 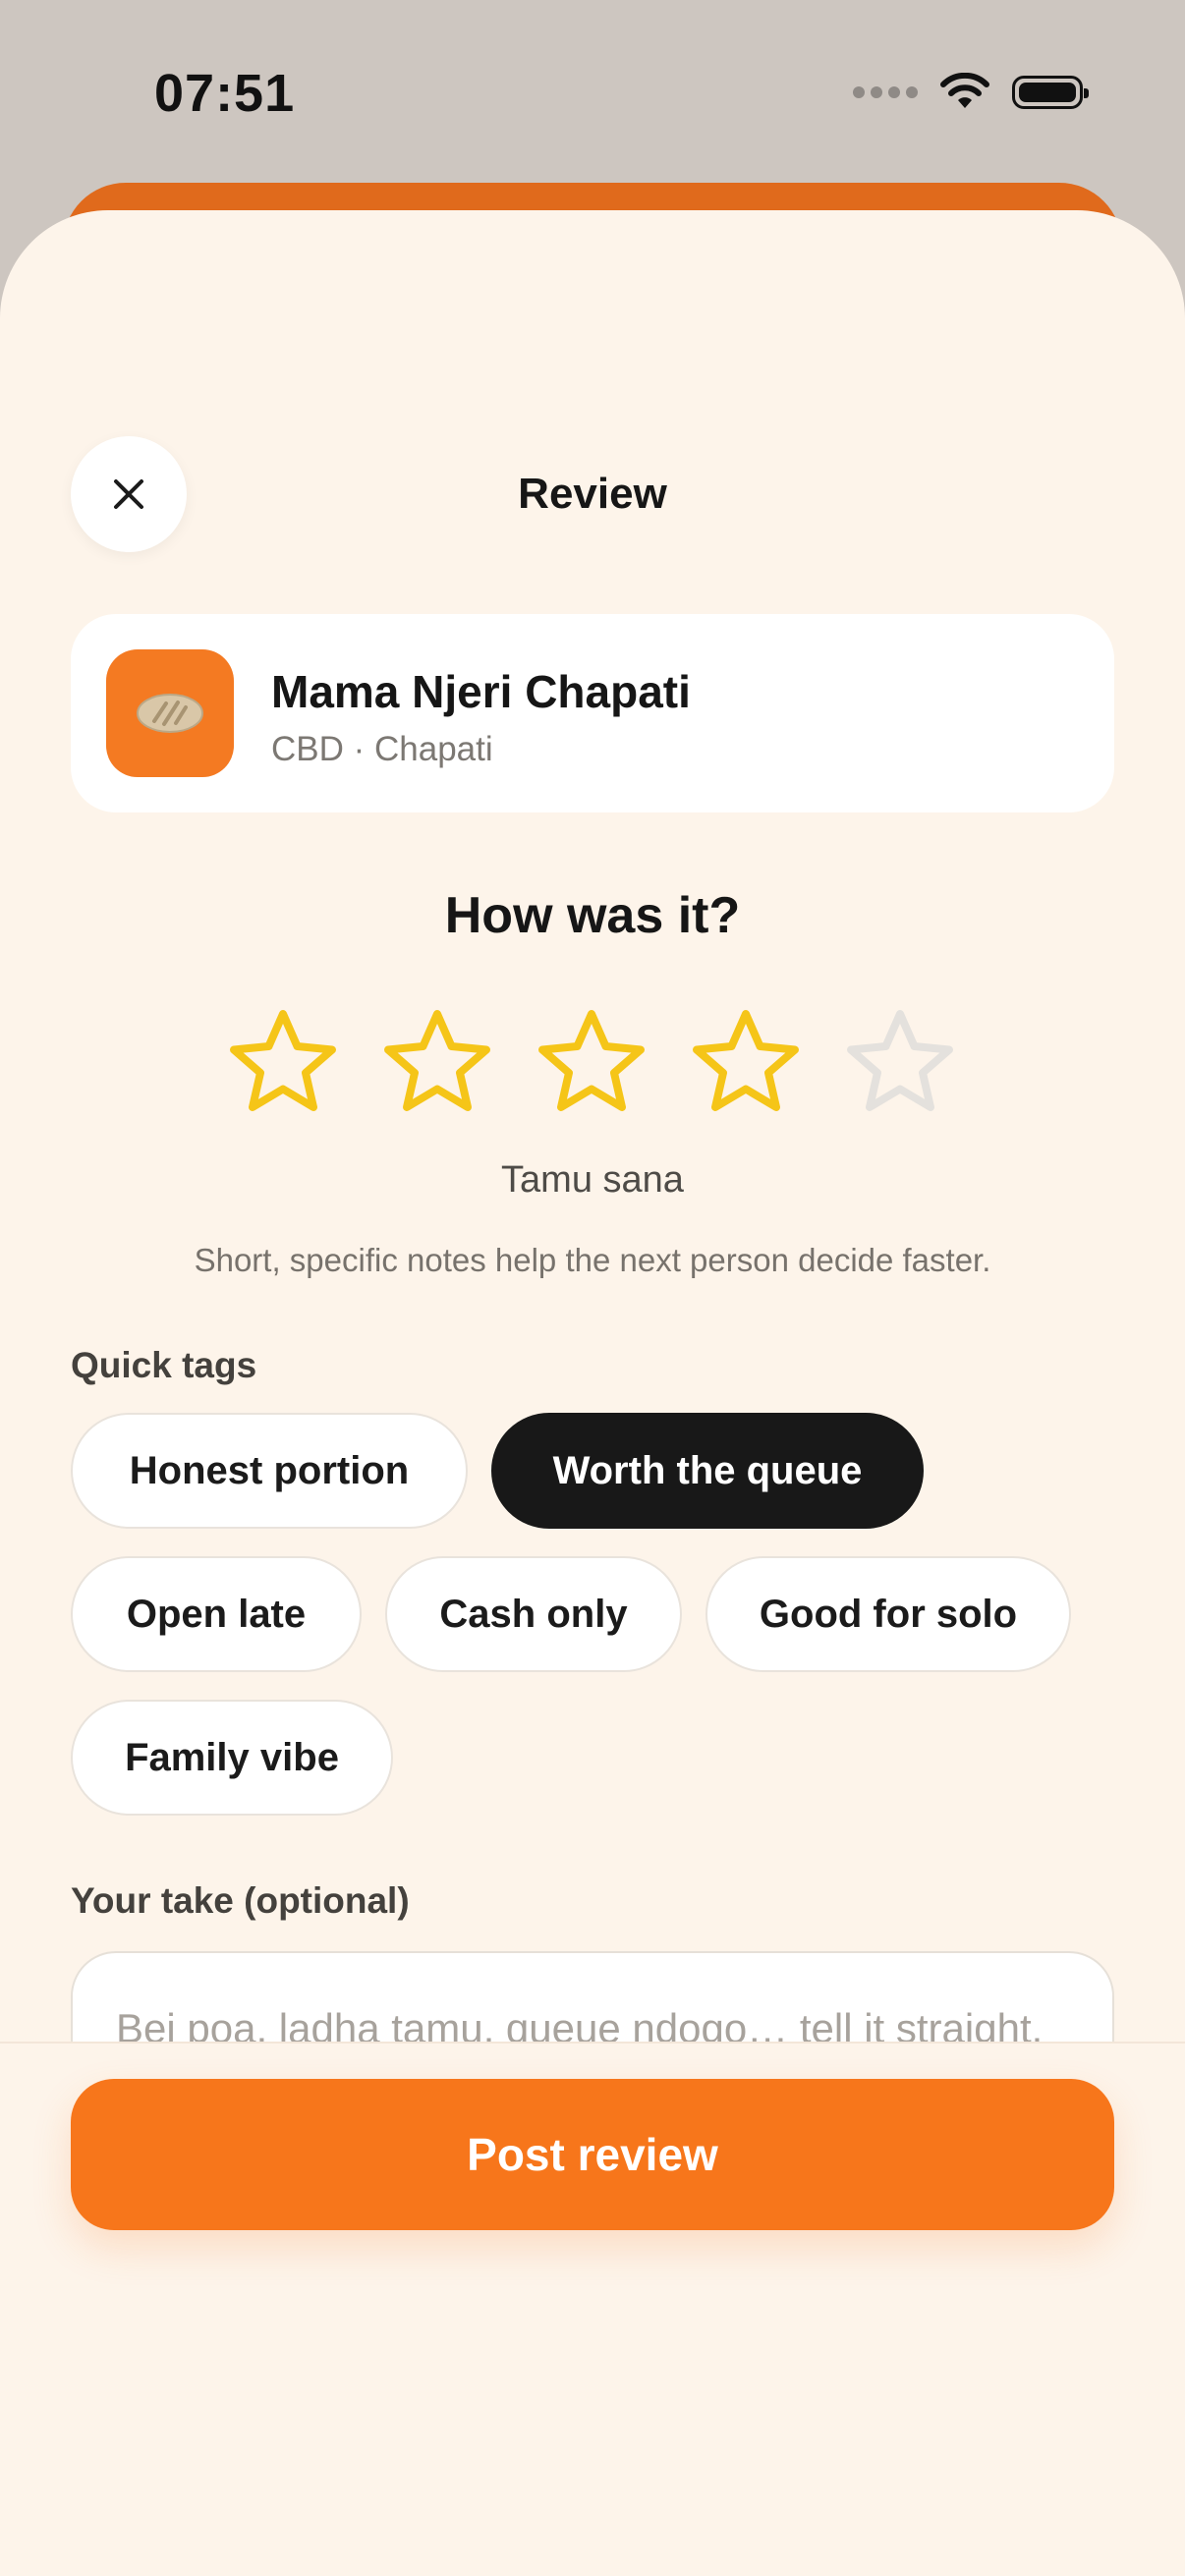 What do you see at coordinates (900, 1065) in the screenshot?
I see `star-5-icon` at bounding box center [900, 1065].